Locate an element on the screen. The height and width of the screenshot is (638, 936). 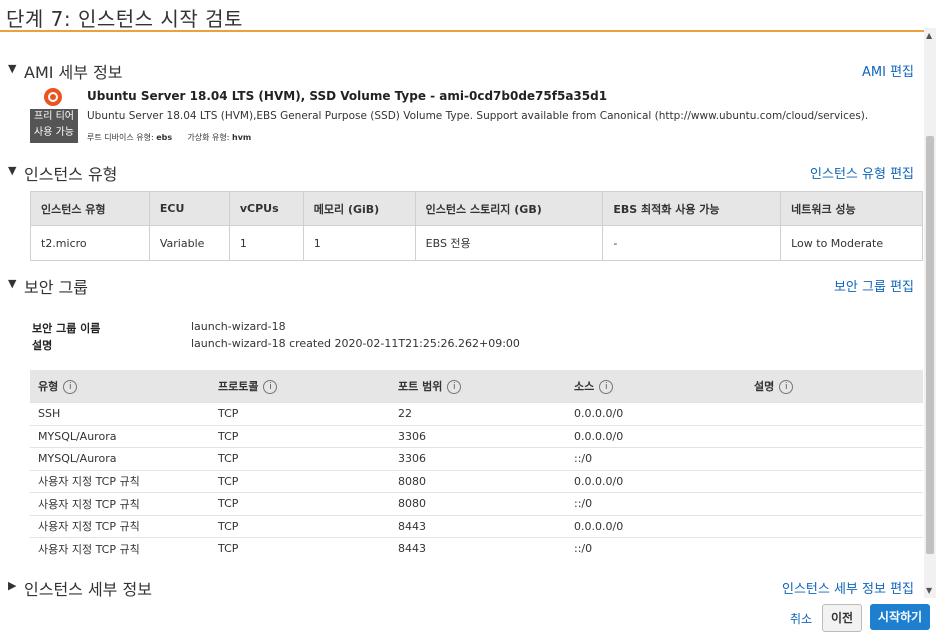
edit-security-group-link: 보안 그룹 편집 is located at coordinates (874, 285).